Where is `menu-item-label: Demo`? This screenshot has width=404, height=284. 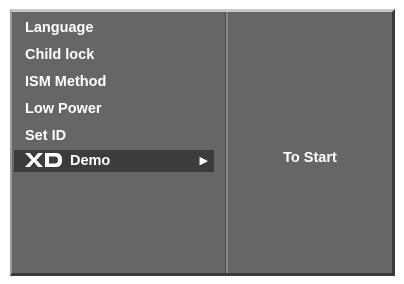 menu-item-label: Demo is located at coordinates (90, 161).